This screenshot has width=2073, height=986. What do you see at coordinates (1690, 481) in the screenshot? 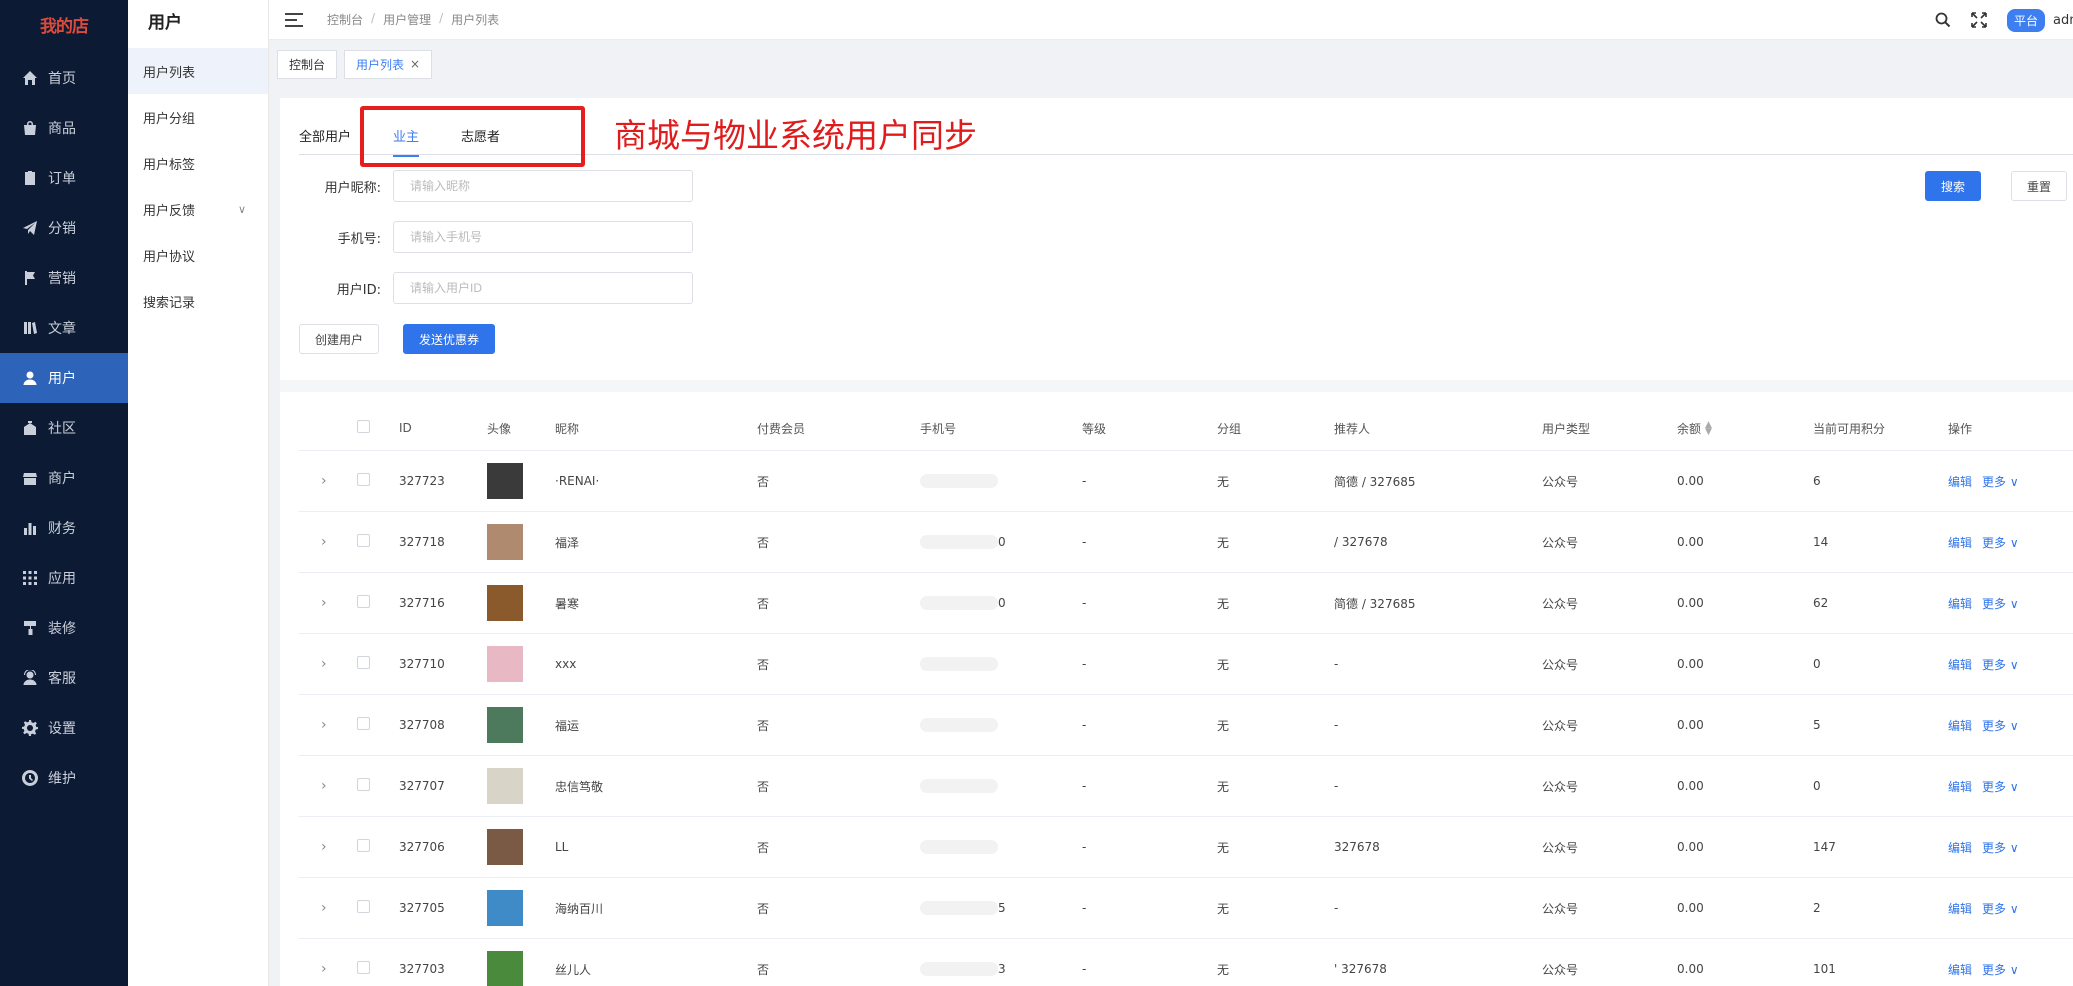
I see `cell-balance: 0.00` at bounding box center [1690, 481].